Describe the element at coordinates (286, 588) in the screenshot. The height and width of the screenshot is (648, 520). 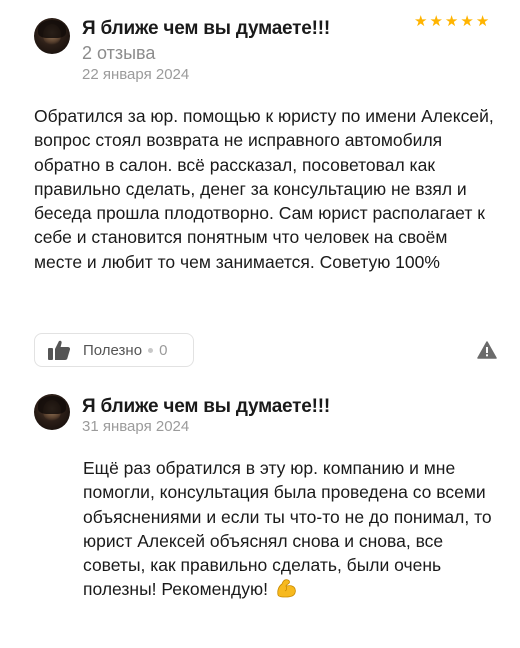
I see `flexed-biceps-icon` at that location.